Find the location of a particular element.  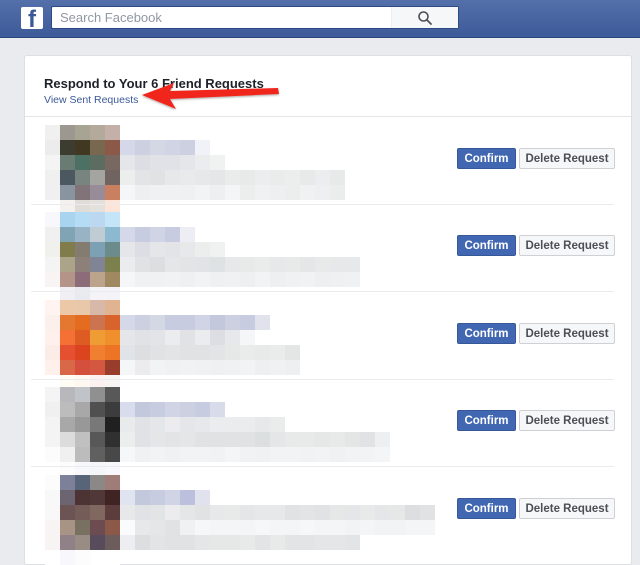

view-sent-requests-link: View Sent Requests is located at coordinates (91, 100).